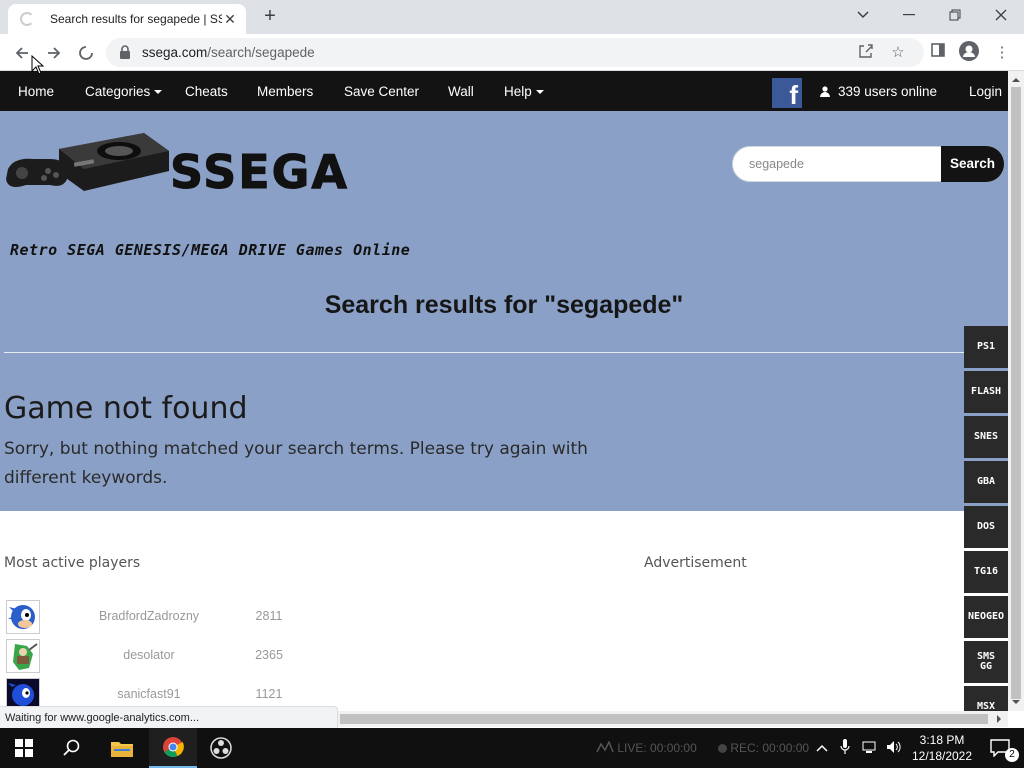  Describe the element at coordinates (986, 698) in the screenshot. I see `system-link-msx: MSX` at that location.